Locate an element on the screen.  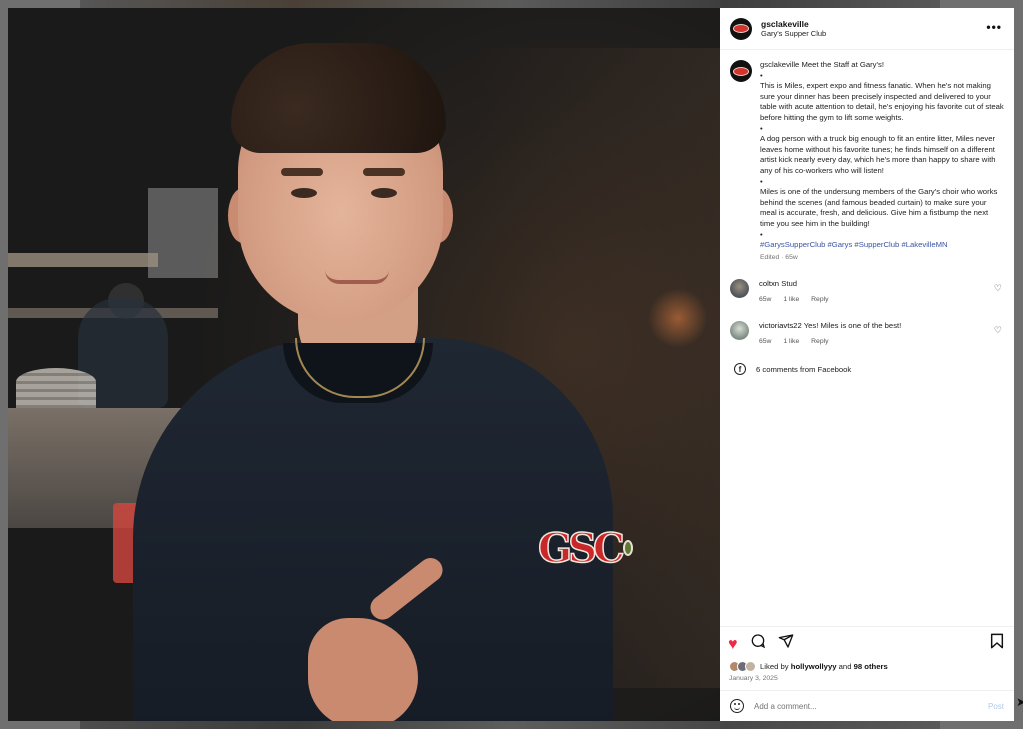
action-bar: ♥ is located at coordinates (867, 639).